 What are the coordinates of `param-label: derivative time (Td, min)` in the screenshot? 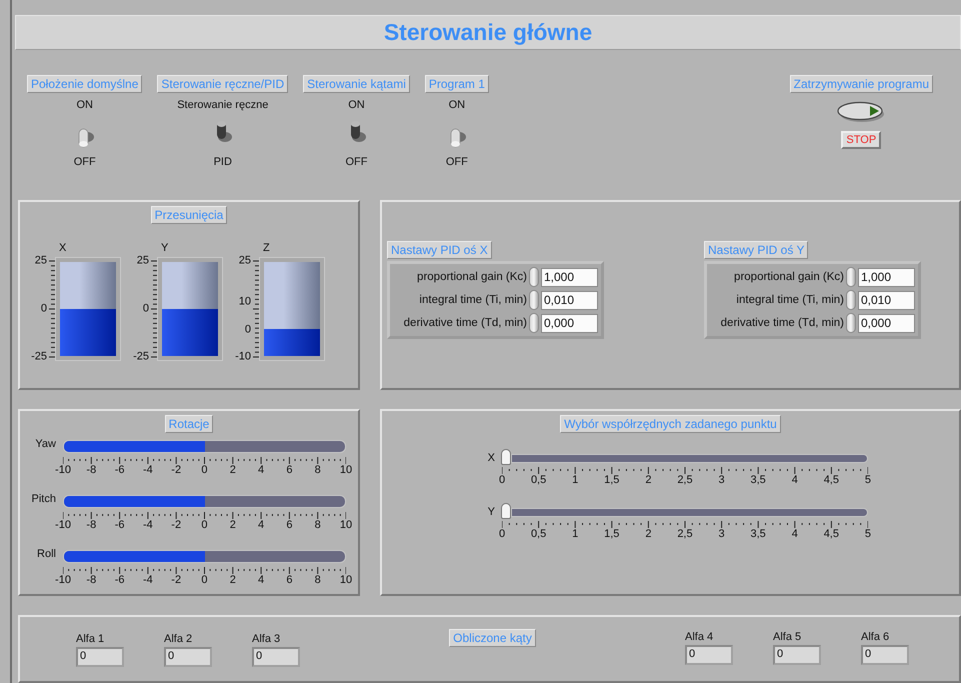 It's located at (782, 323).